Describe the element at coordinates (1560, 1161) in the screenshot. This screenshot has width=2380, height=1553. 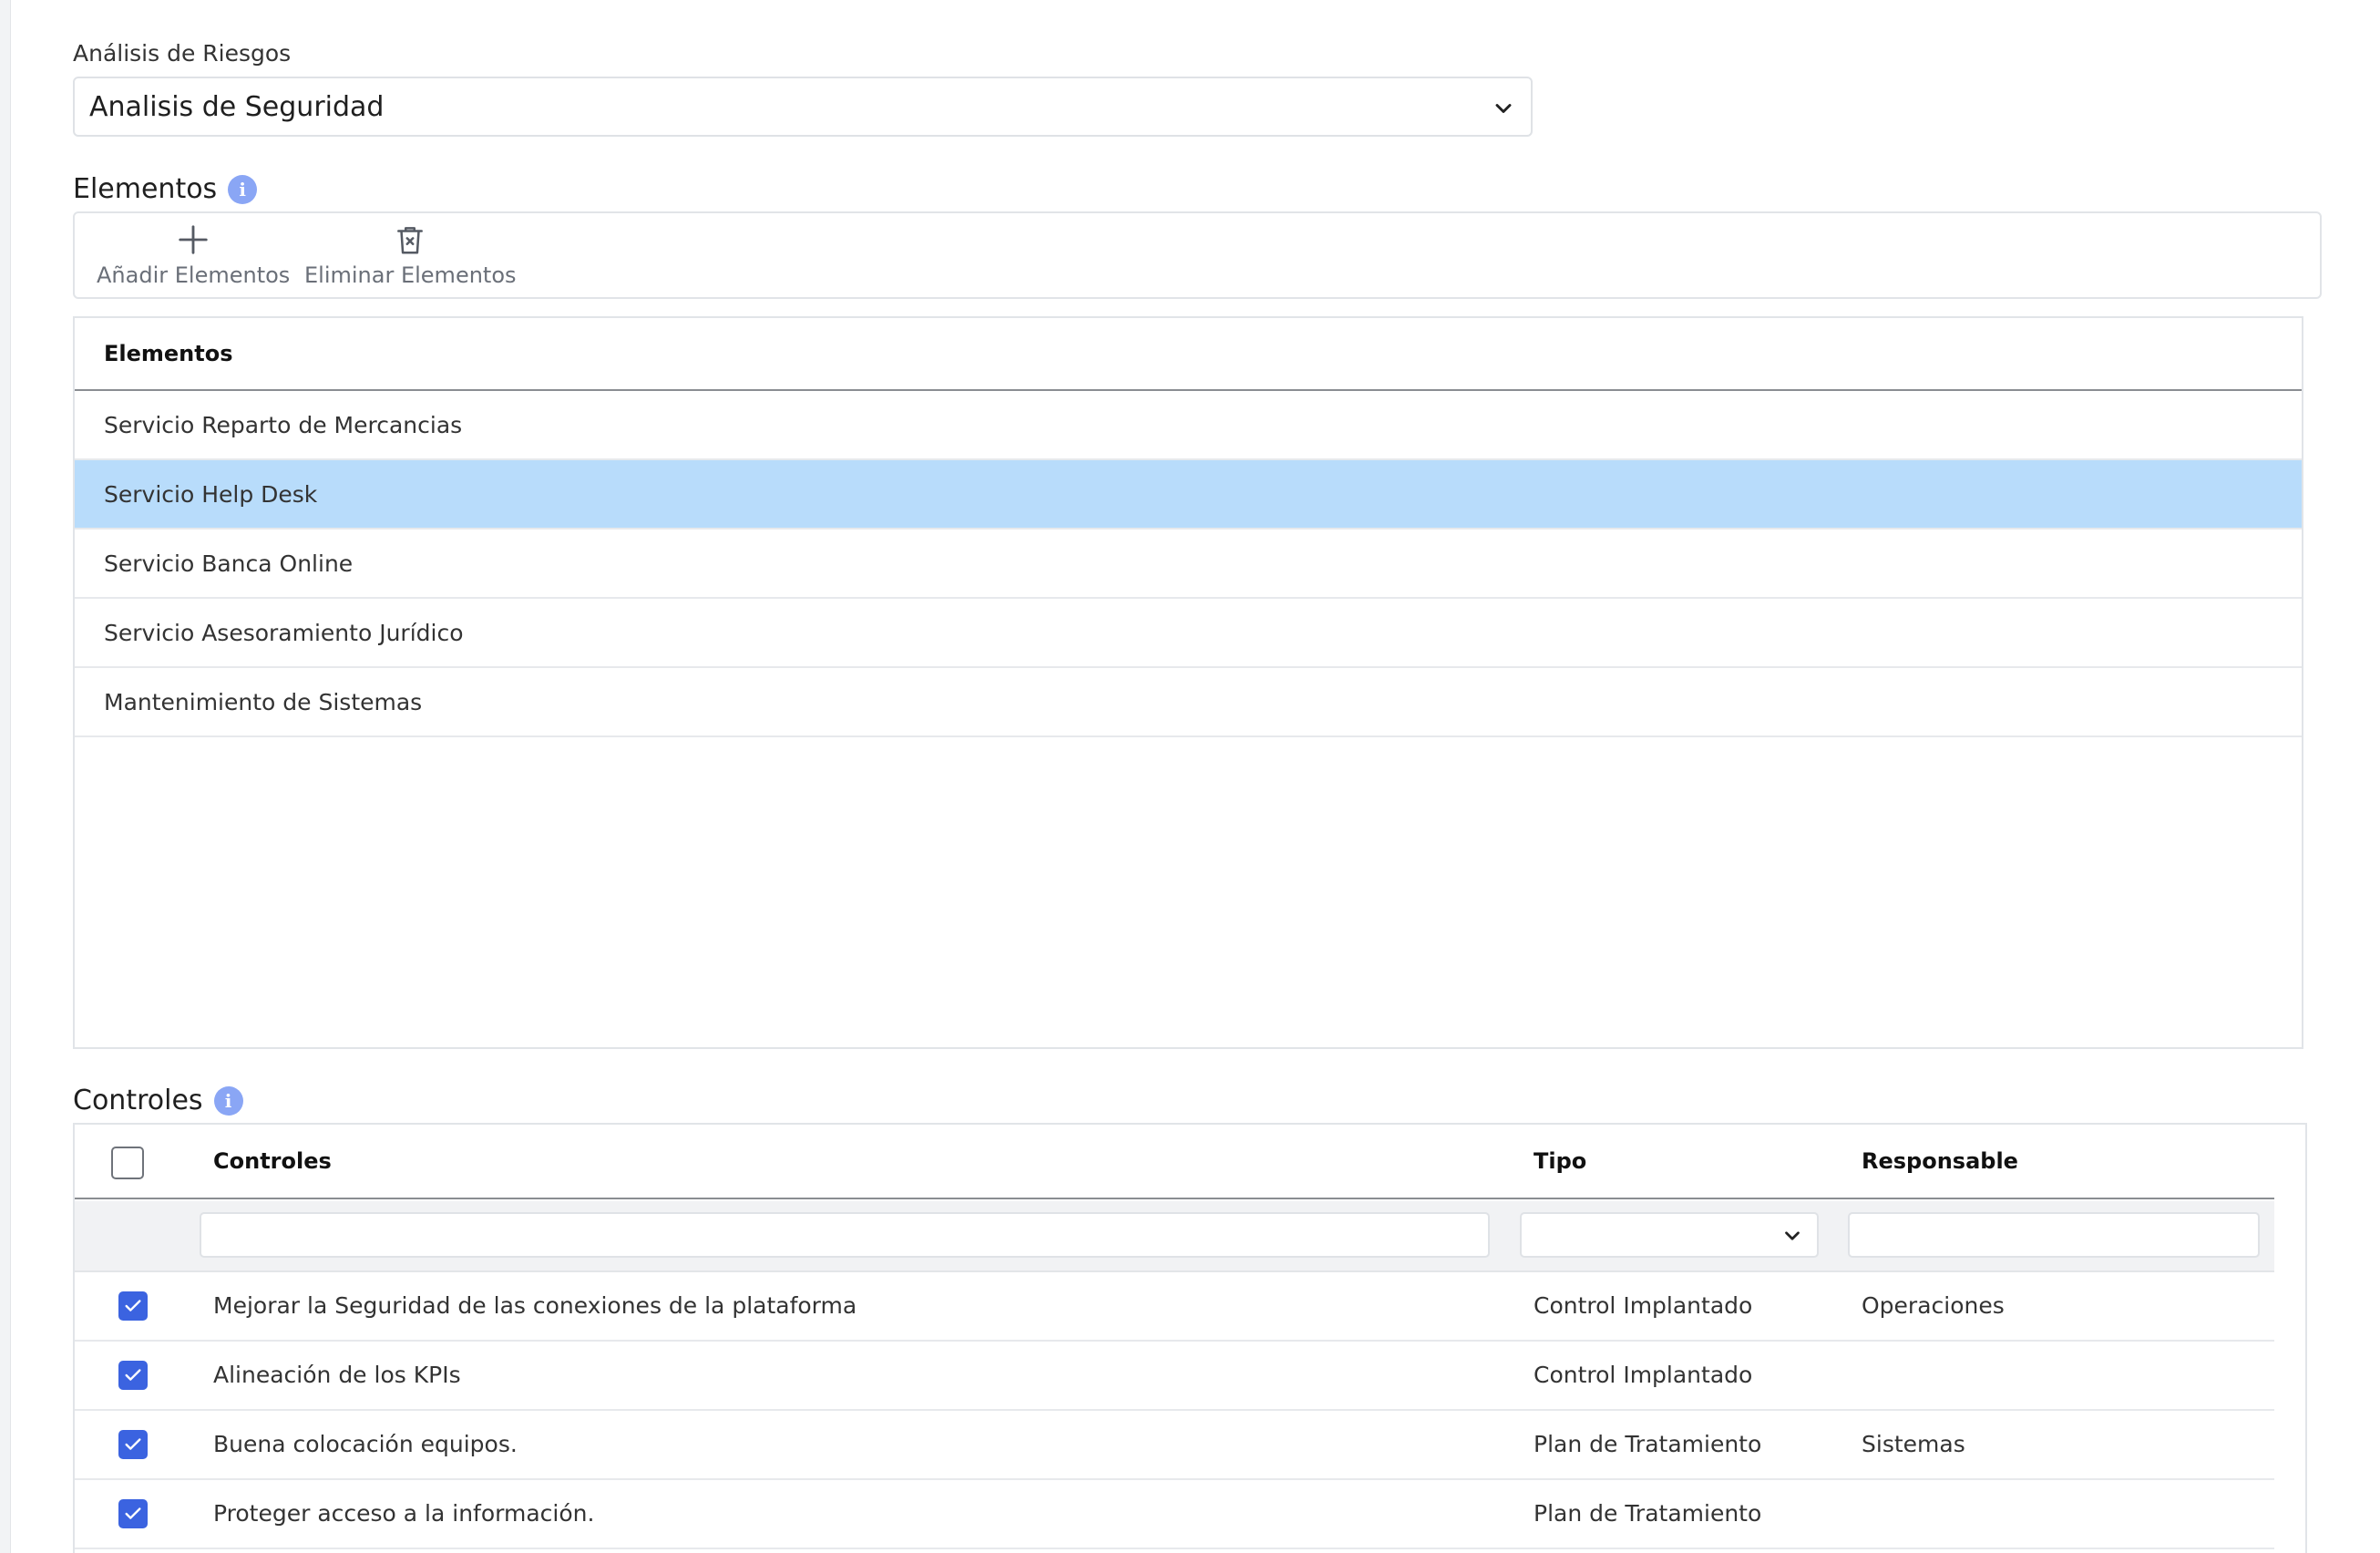
I see `column-header-tipo: Tipo` at that location.